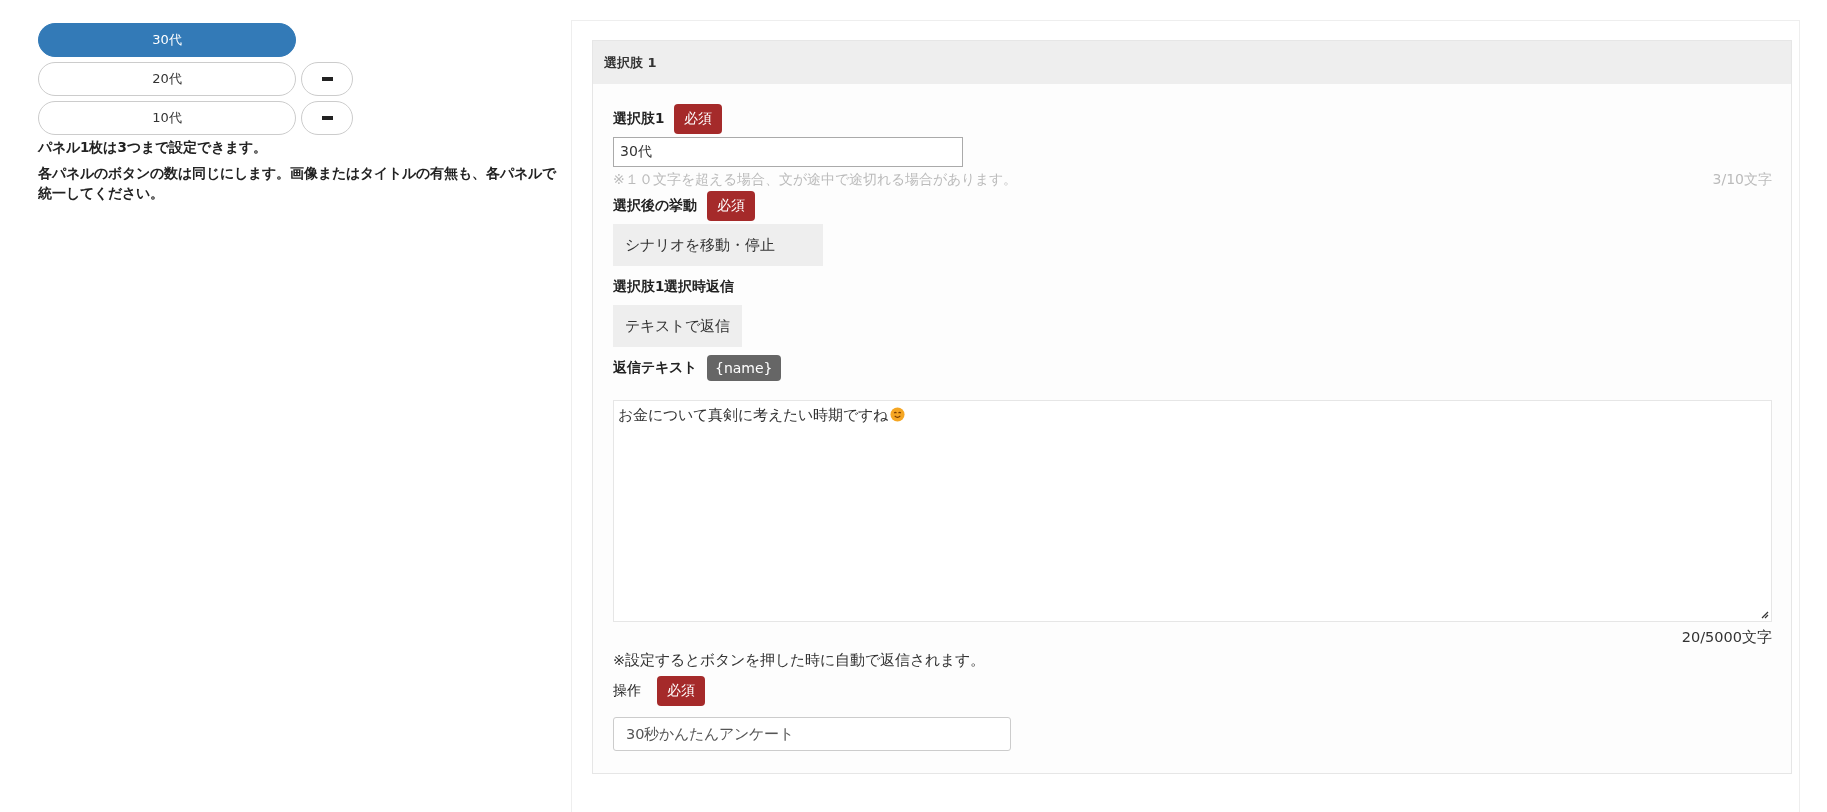  What do you see at coordinates (1192, 62) in the screenshot?
I see `card-header: 選択肢 1` at bounding box center [1192, 62].